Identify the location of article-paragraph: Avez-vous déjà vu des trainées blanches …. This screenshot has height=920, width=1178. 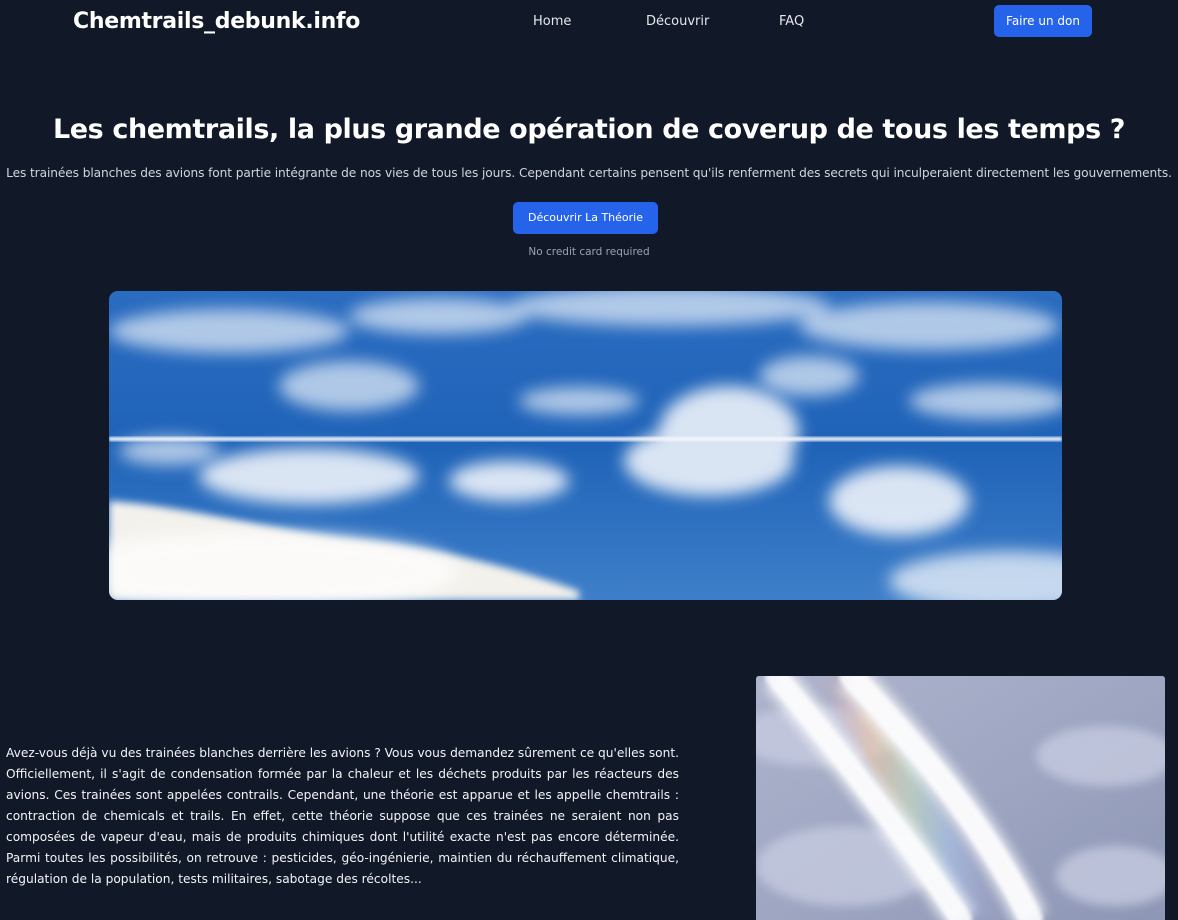
(342, 816).